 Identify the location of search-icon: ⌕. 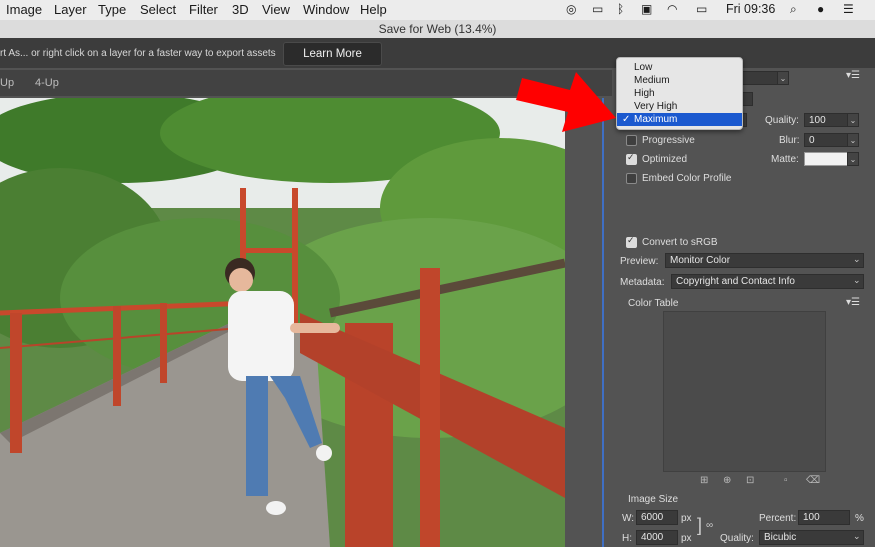
(793, 9).